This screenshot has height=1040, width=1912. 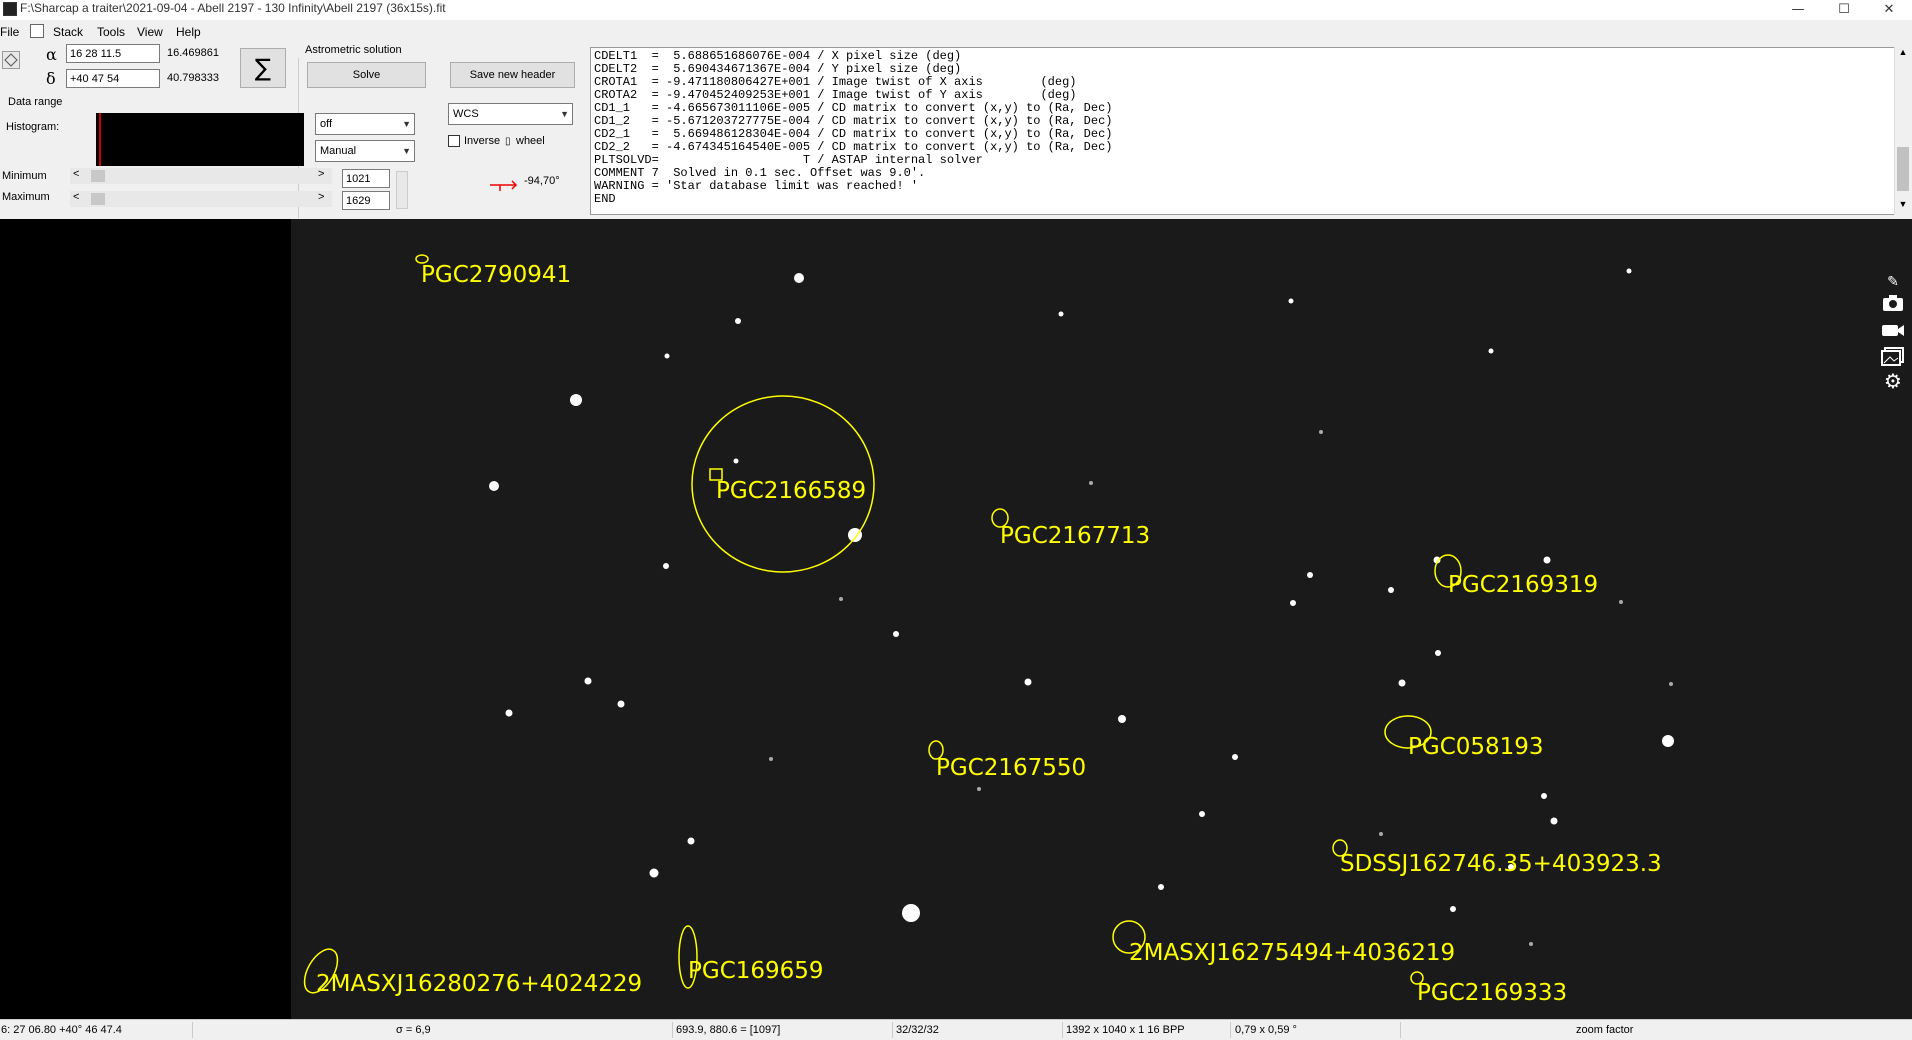 I want to click on status-position: 693.9, 880.6 = [1097], so click(x=728, y=1030).